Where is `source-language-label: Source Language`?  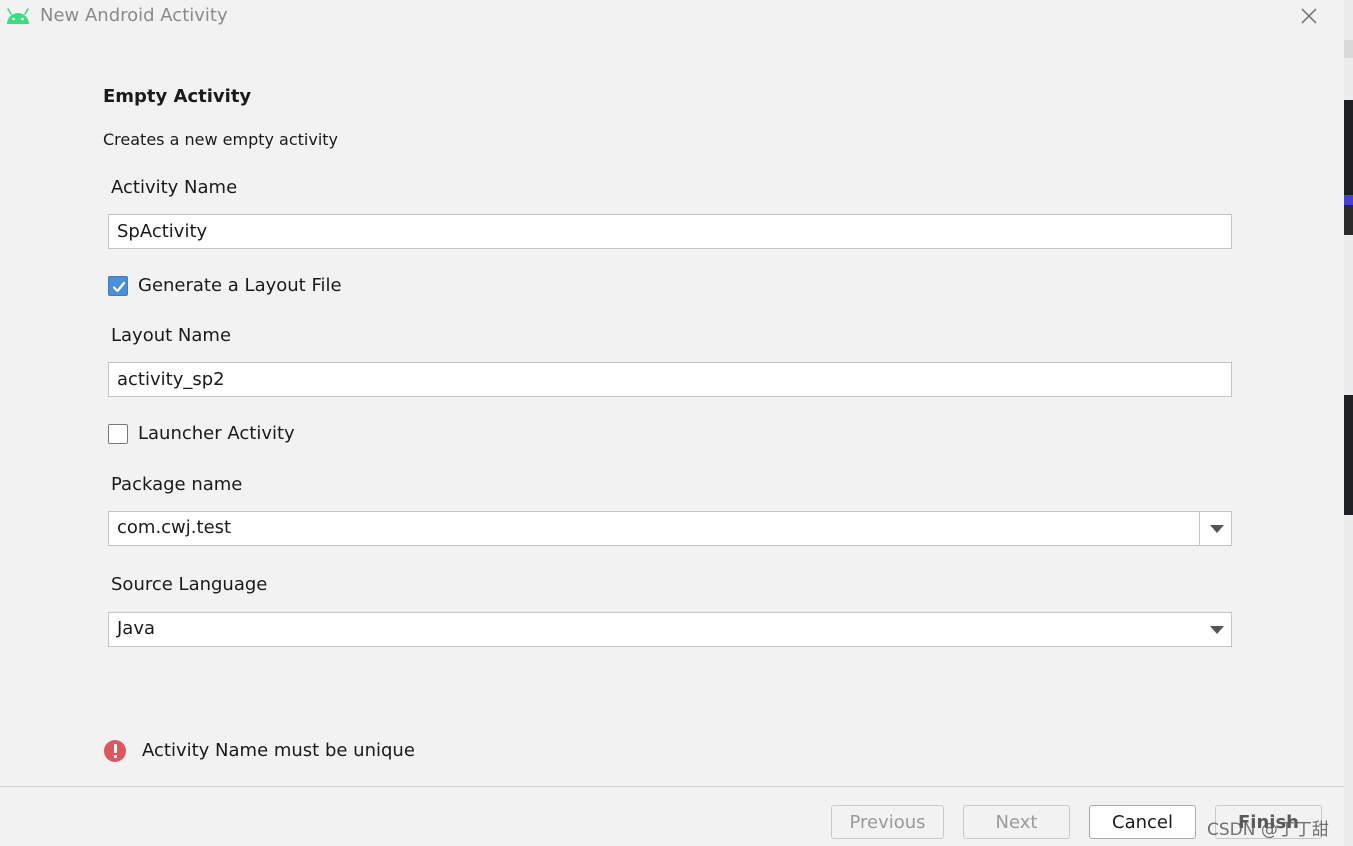 source-language-label: Source Language is located at coordinates (189, 584).